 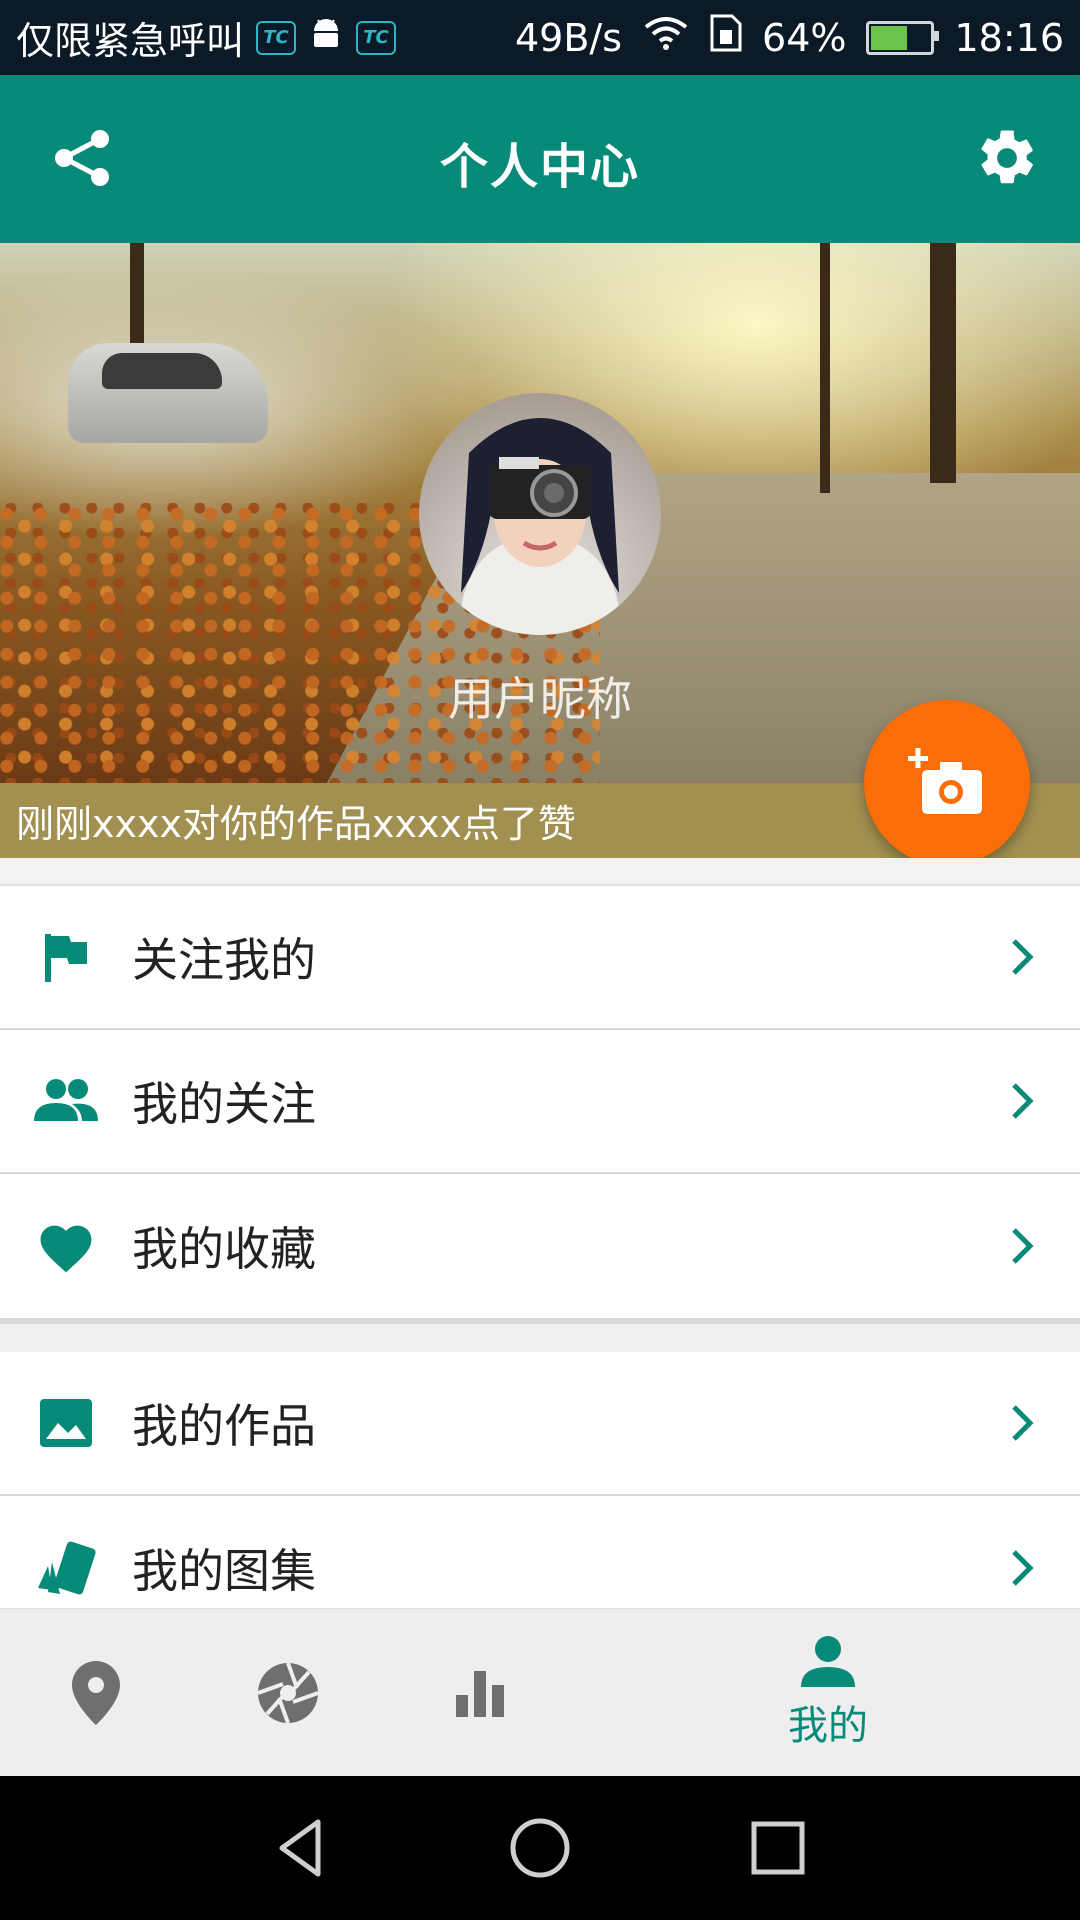 What do you see at coordinates (66, 1568) in the screenshot?
I see `collection-icon` at bounding box center [66, 1568].